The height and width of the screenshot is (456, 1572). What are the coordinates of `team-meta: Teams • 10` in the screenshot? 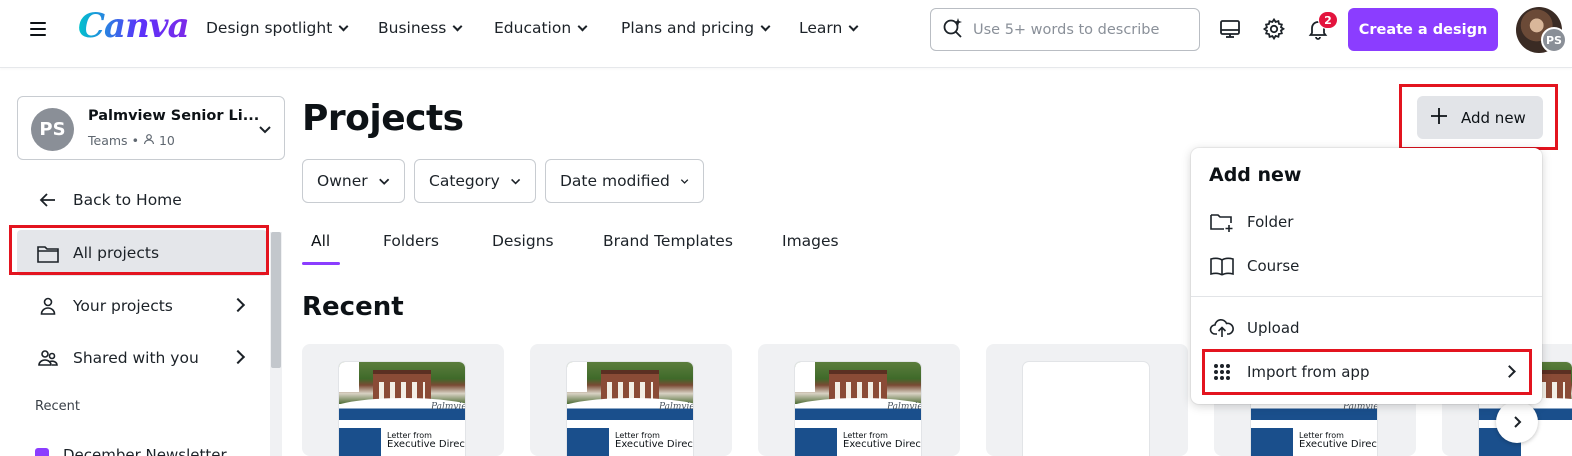 It's located at (131, 140).